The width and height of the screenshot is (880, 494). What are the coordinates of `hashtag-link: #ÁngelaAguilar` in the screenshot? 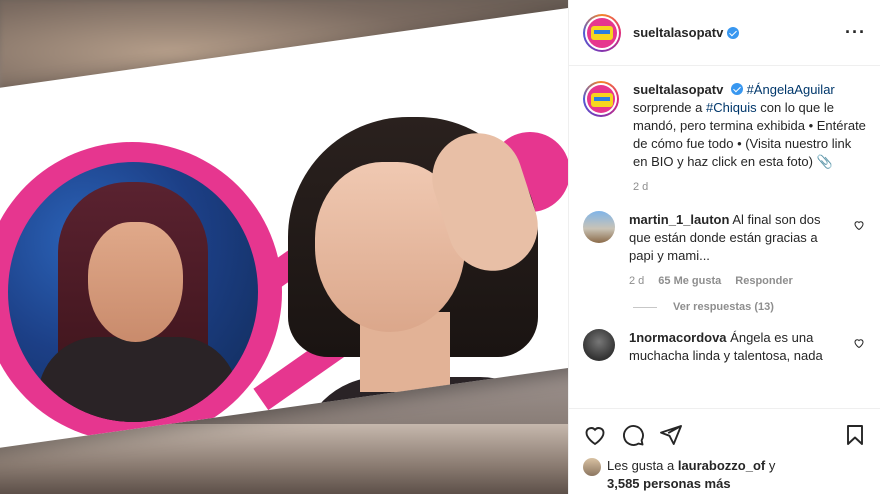 It's located at (791, 89).